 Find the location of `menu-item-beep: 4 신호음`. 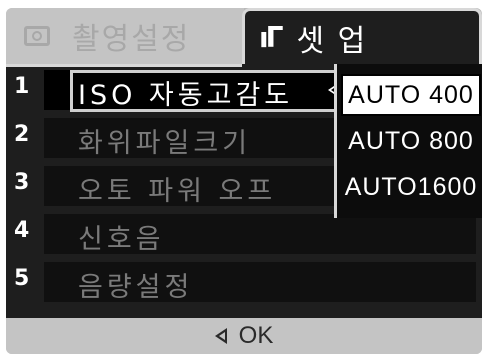

menu-item-beep: 4 신호음 is located at coordinates (244, 234).